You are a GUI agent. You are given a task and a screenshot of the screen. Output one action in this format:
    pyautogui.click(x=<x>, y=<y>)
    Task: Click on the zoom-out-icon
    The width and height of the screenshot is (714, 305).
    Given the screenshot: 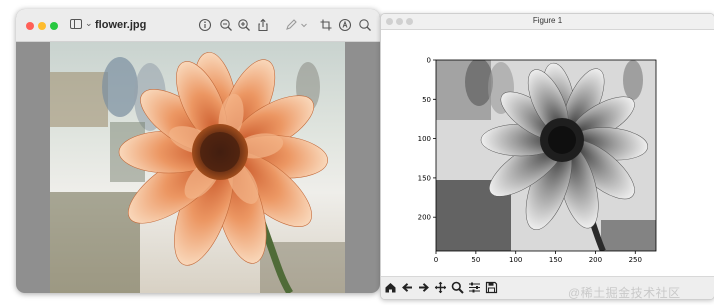 What is the action you would take?
    pyautogui.click(x=226, y=25)
    